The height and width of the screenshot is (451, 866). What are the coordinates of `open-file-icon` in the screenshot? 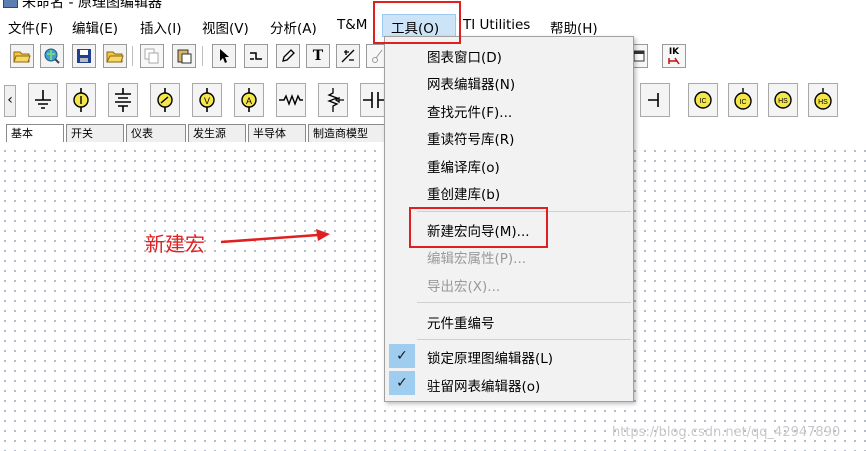 It's located at (115, 56).